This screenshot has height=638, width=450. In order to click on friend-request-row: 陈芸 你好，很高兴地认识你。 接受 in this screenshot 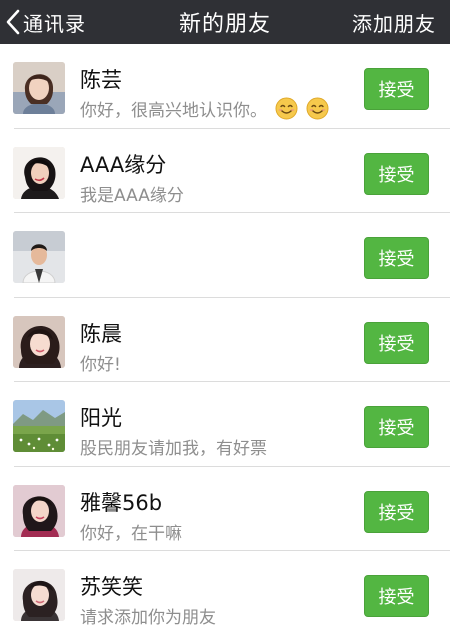, I will do `click(225, 86)`.